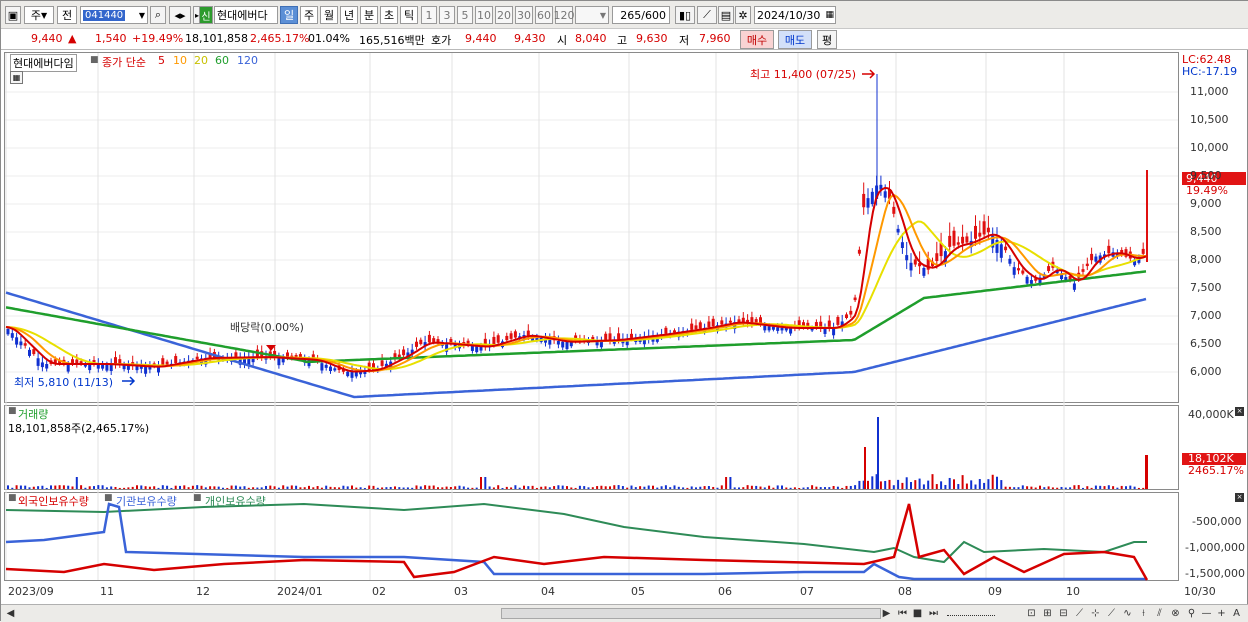 The width and height of the screenshot is (1248, 622). What do you see at coordinates (691, 613) in the screenshot?
I see `scroll-thumb` at bounding box center [691, 613].